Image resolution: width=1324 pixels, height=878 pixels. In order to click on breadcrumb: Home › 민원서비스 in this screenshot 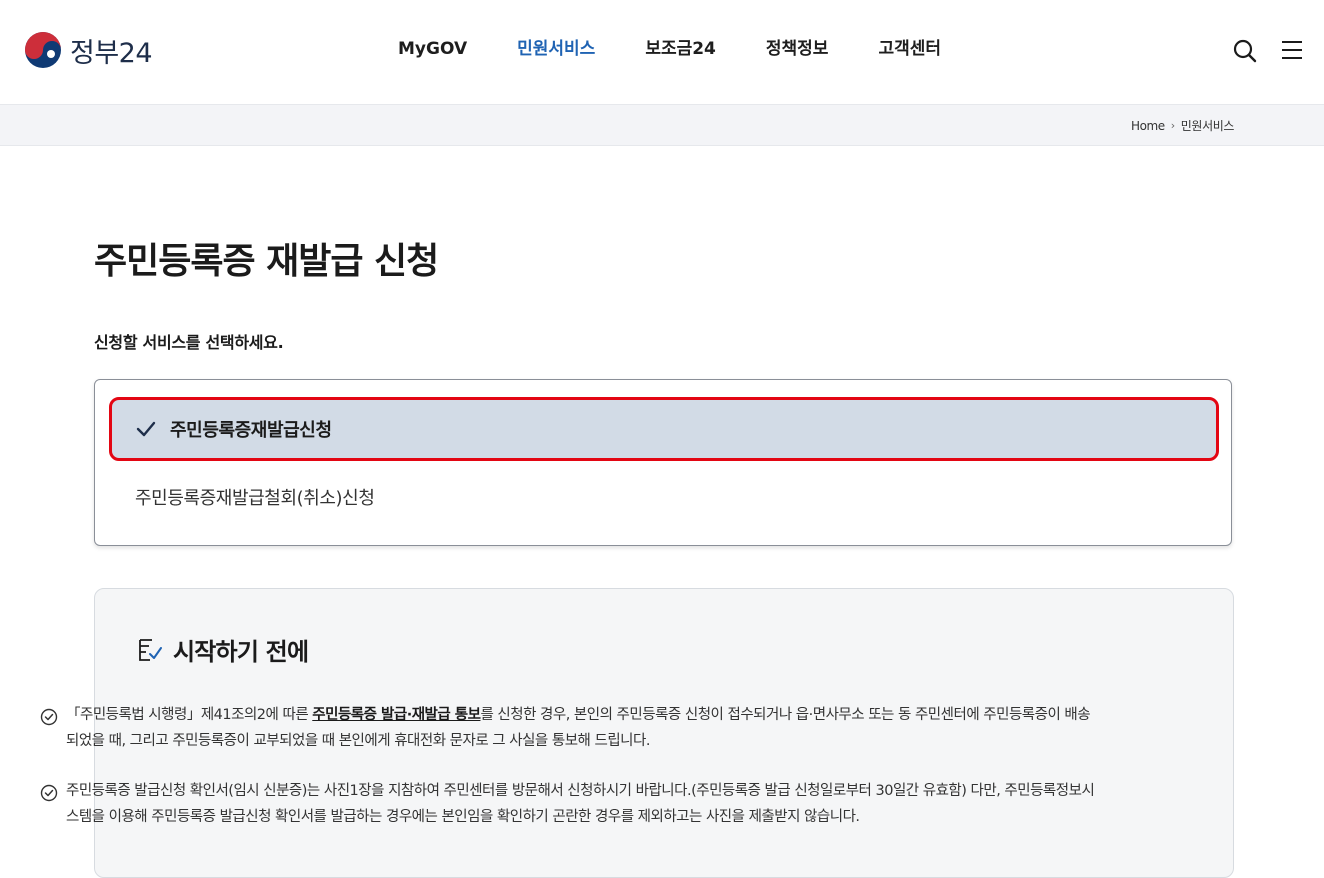, I will do `click(1182, 125)`.